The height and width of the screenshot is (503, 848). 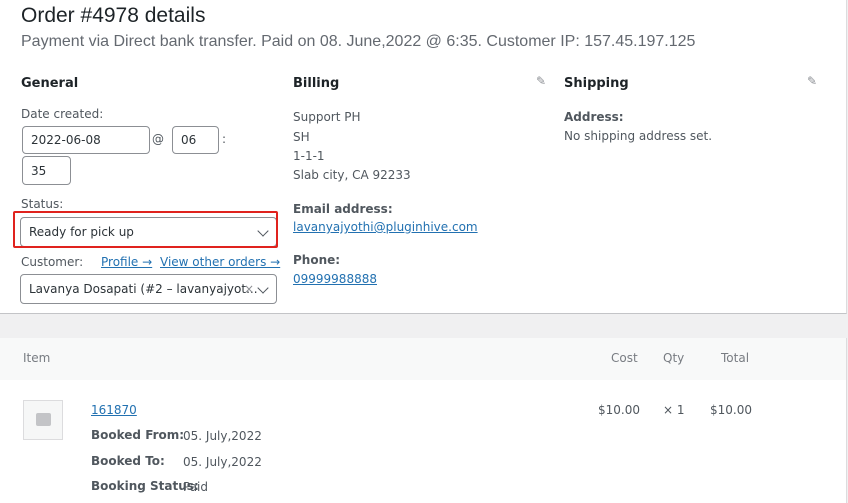 What do you see at coordinates (36, 358) in the screenshot?
I see `column-item: Item` at bounding box center [36, 358].